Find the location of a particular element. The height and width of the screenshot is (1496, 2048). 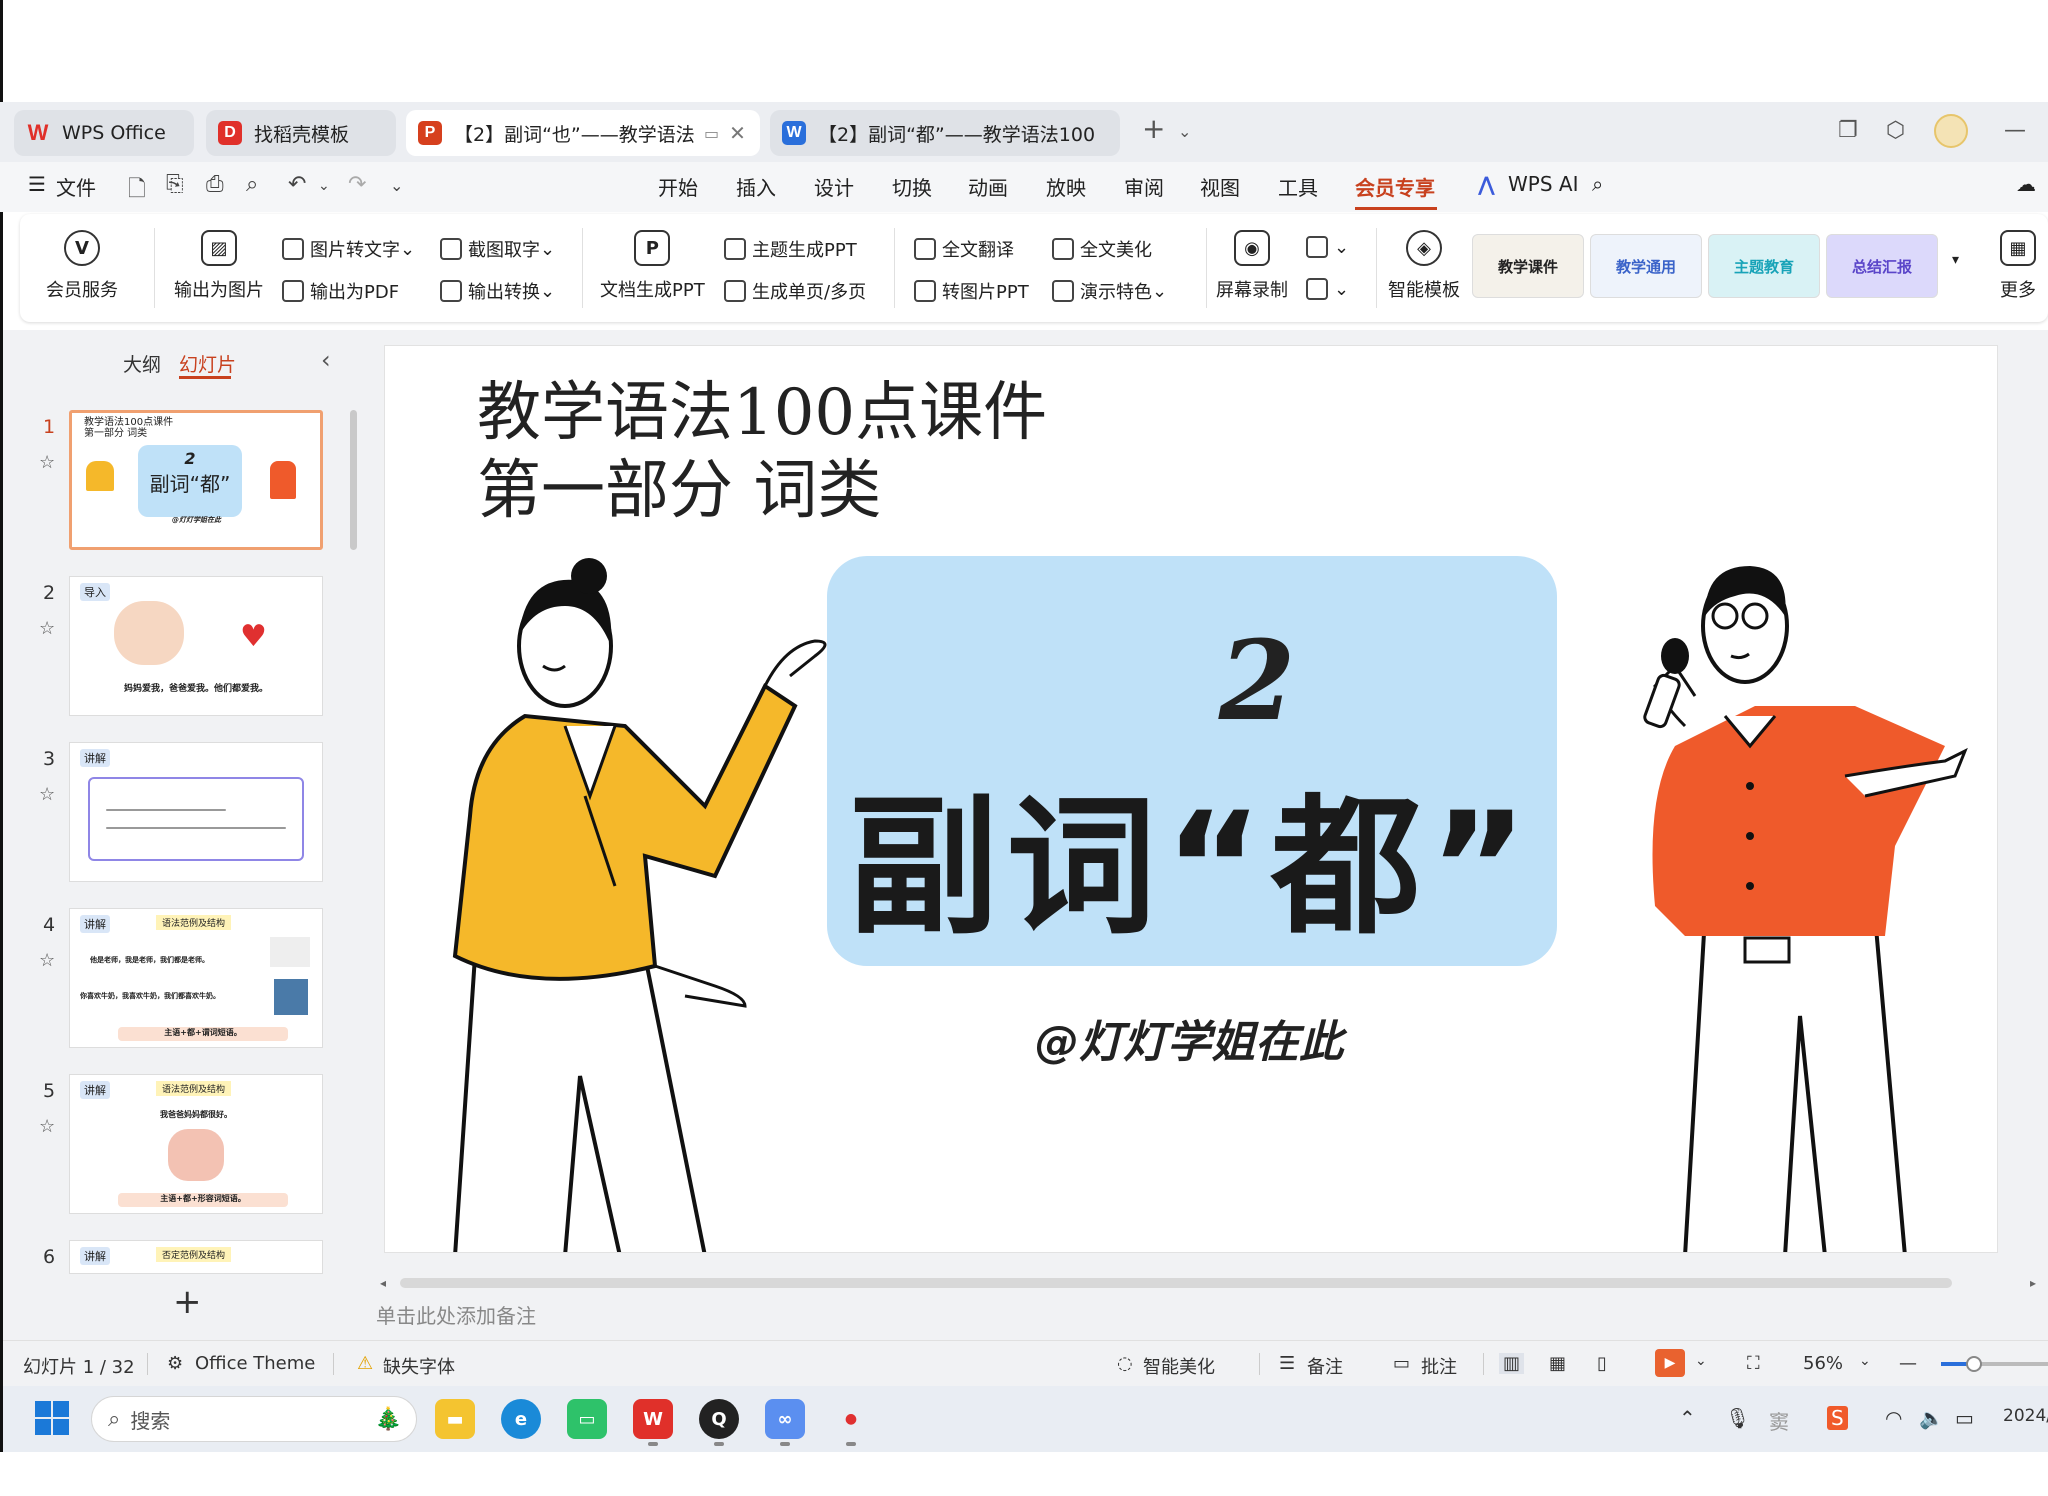

screen-record-button: ◉ 屏幕录制 is located at coordinates (1252, 266).